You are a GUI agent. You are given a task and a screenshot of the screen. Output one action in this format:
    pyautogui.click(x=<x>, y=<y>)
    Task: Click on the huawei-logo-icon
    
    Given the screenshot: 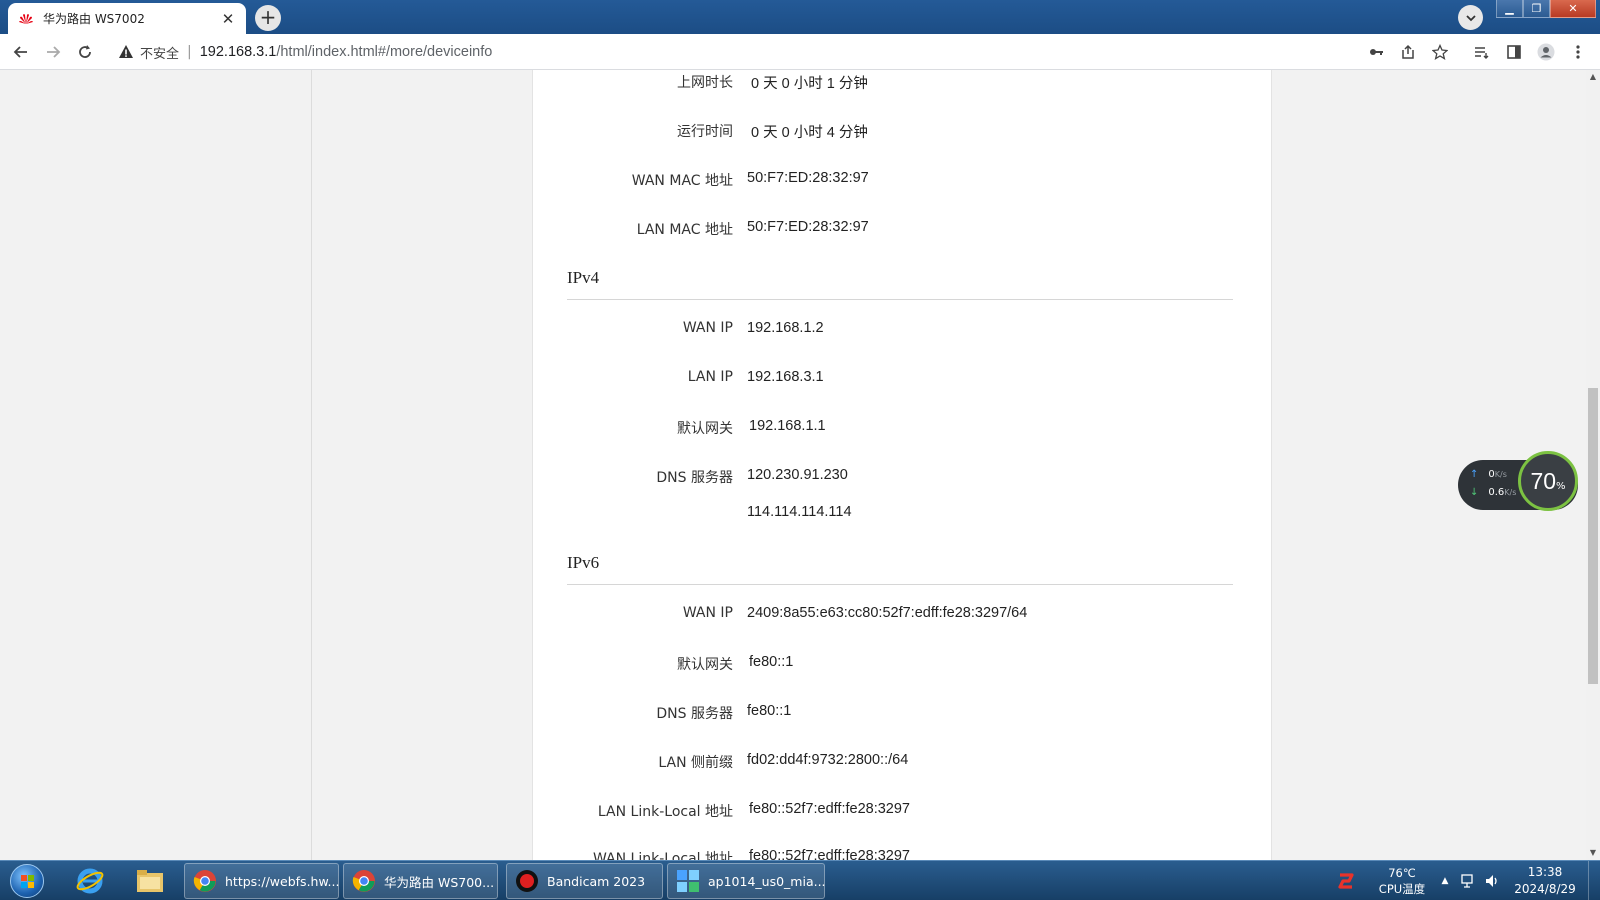 What is the action you would take?
    pyautogui.click(x=26, y=19)
    